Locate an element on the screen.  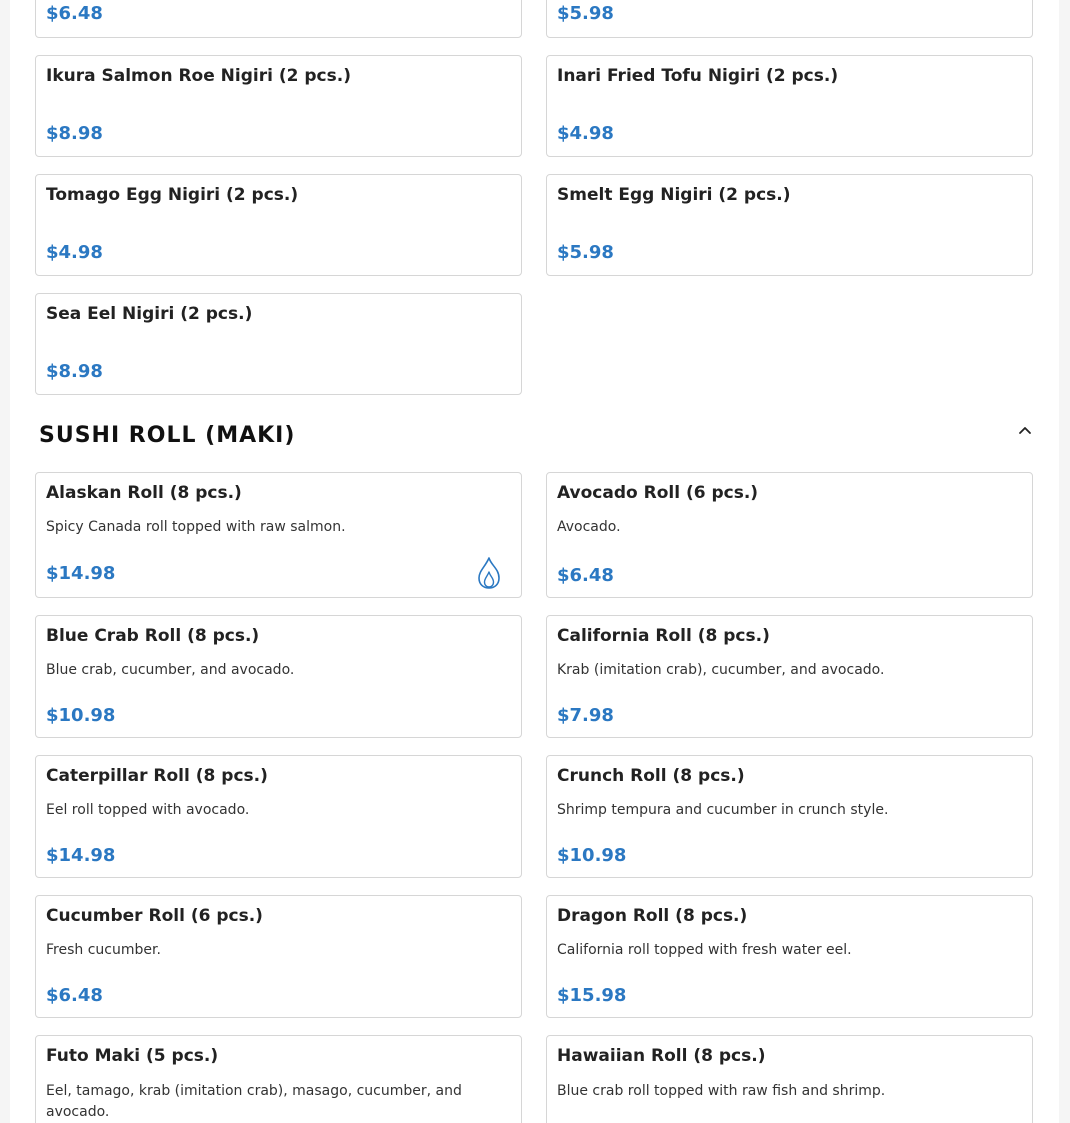
menu-item-card: Inari Fried Tofu Nigiri (2 pcs.) $4.98 is located at coordinates (789, 106).